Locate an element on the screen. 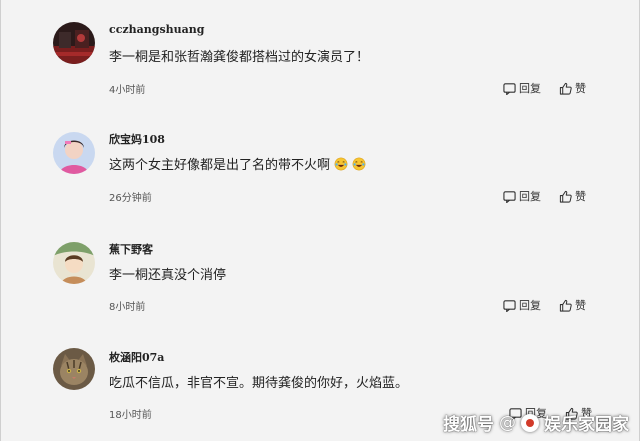  comment-text-body: 吃瓜不信瓜，非官不宣。期待龚俊的你好，火焰蓝。 is located at coordinates (259, 383).